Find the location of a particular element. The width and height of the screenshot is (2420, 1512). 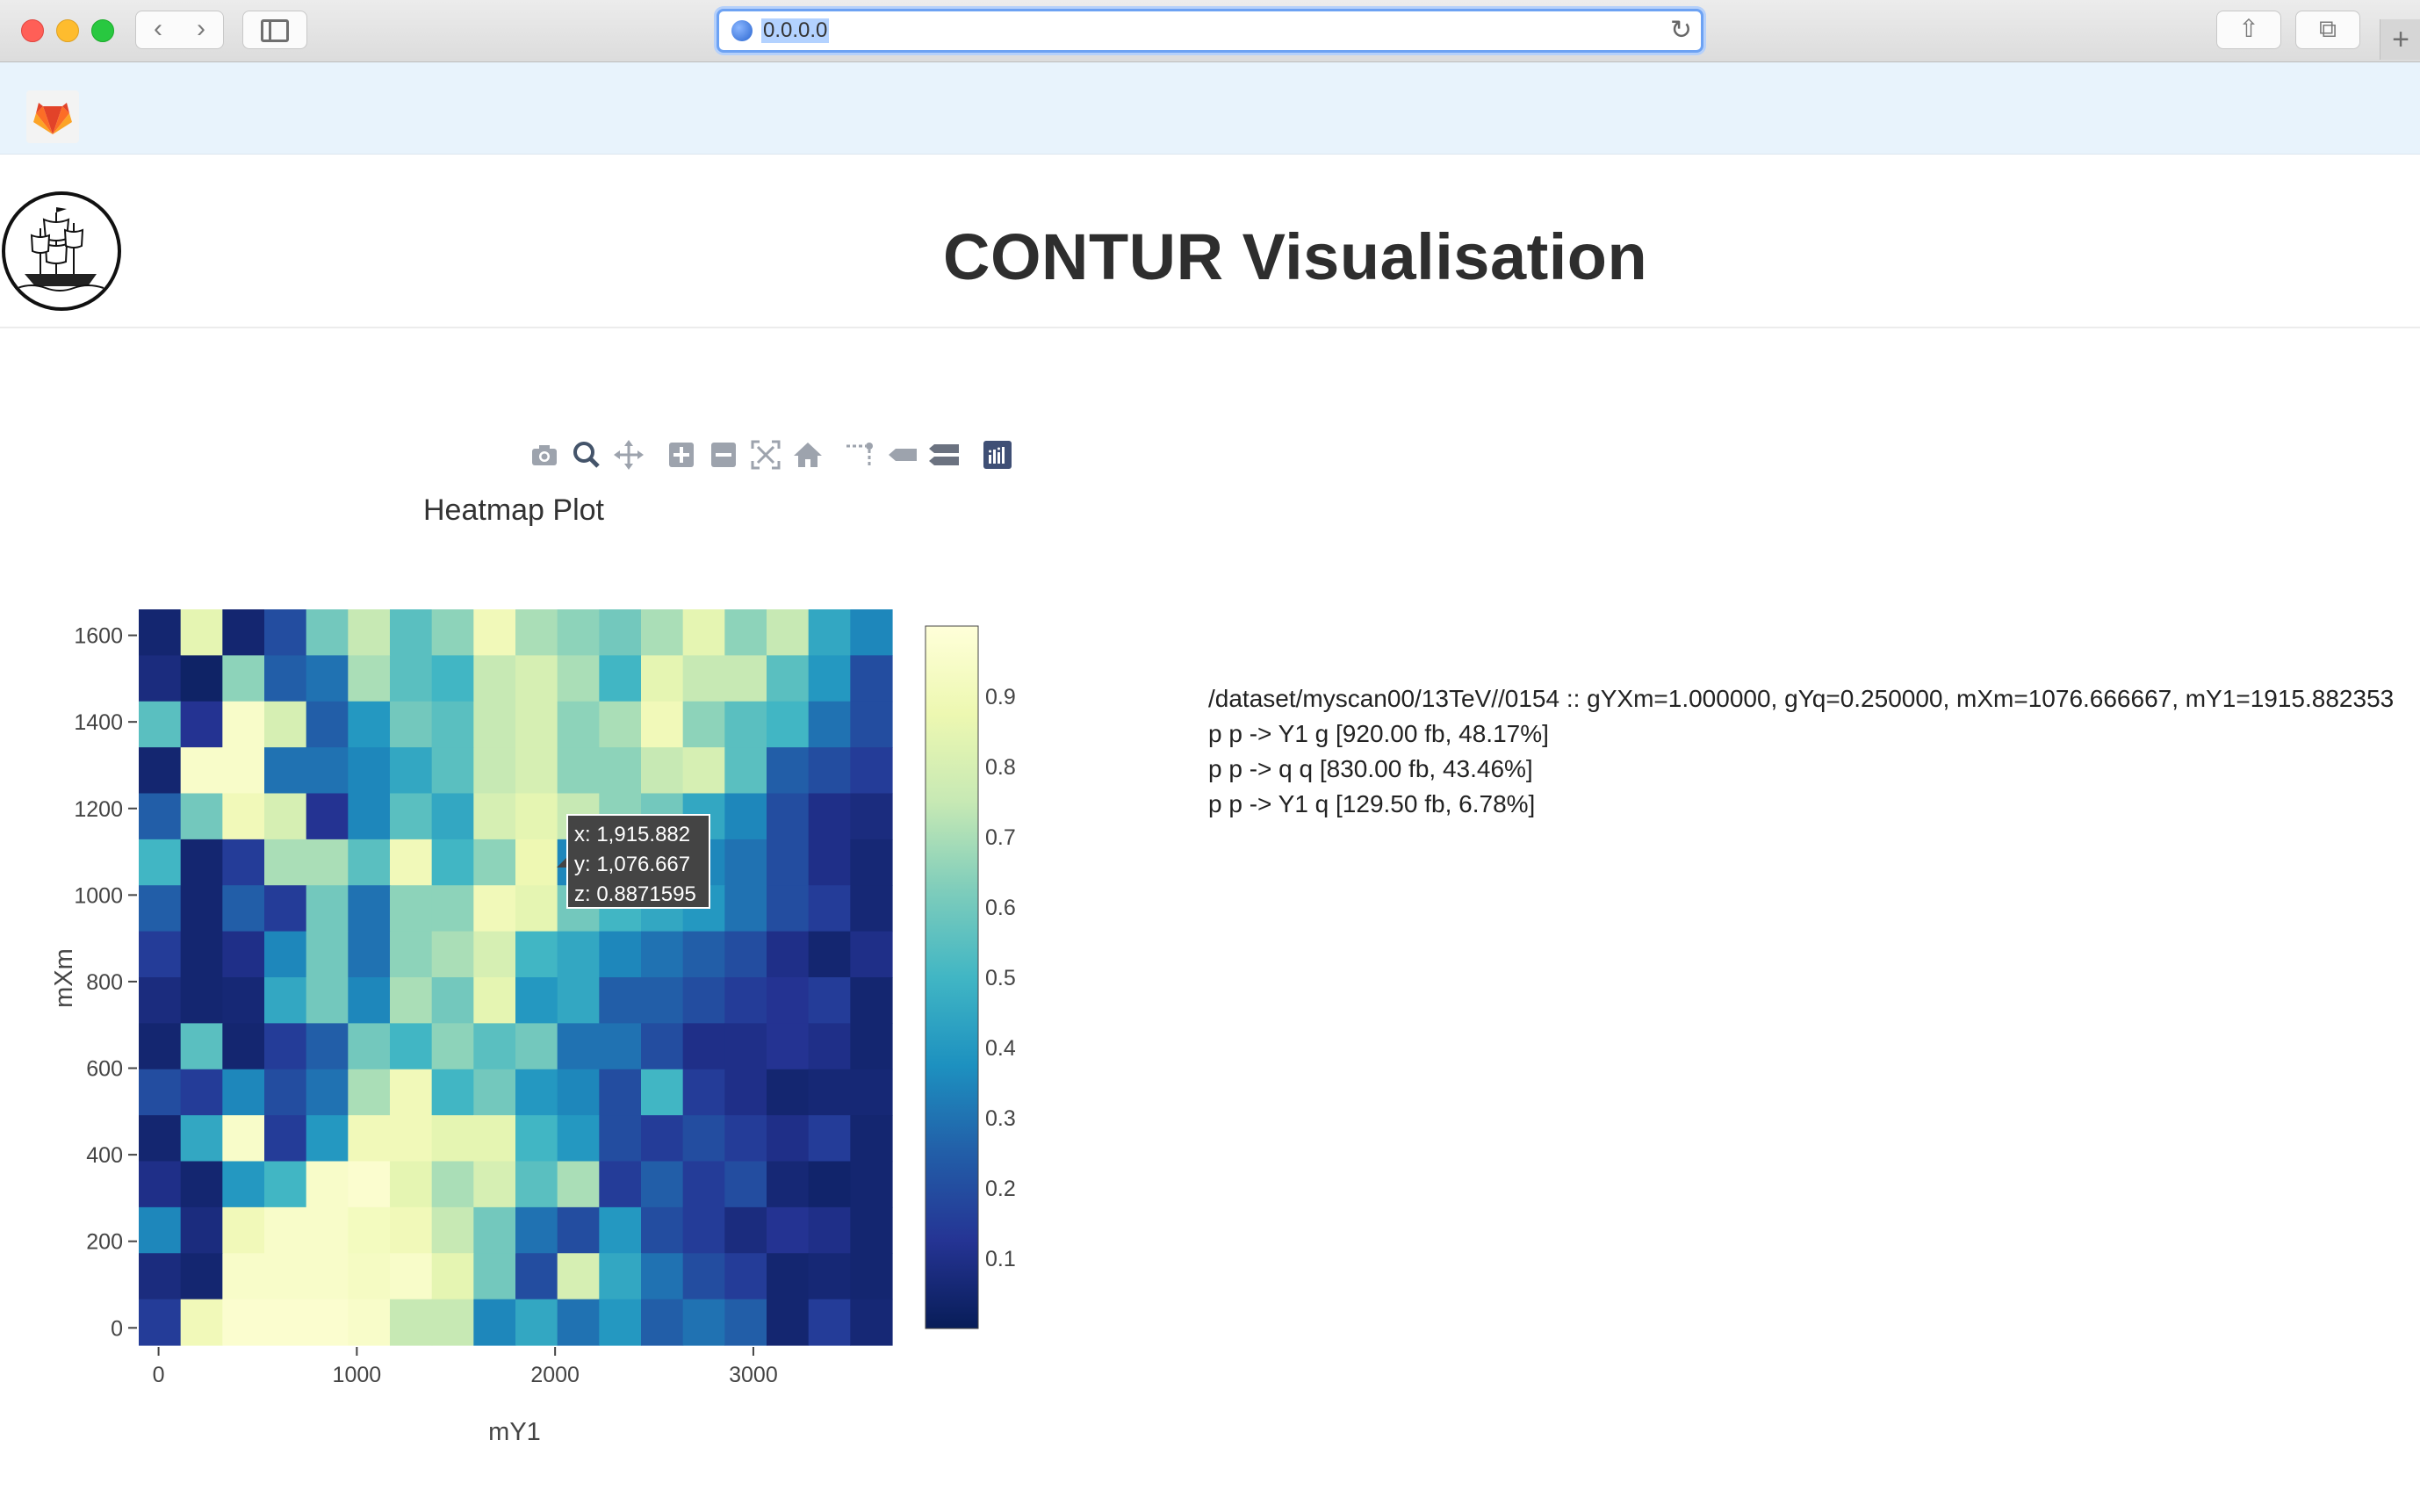

autoscale-icon is located at coordinates (765, 454).